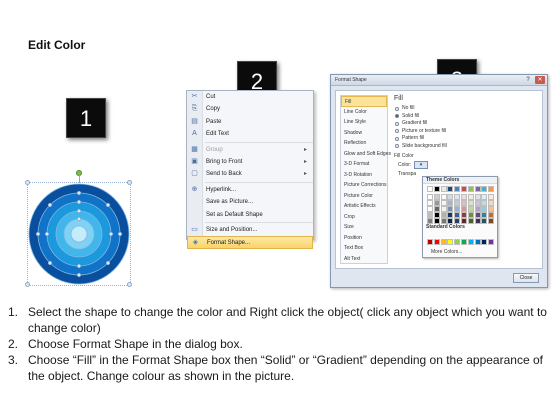  What do you see at coordinates (526, 278) in the screenshot?
I see `close-button: Close` at bounding box center [526, 278].